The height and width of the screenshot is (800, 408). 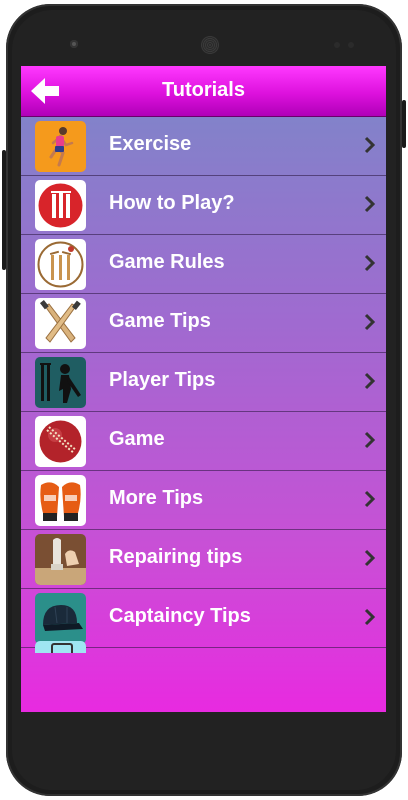 I want to click on list-item-captaincy-tips: Captaincy Tips, so click(x=203, y=618).